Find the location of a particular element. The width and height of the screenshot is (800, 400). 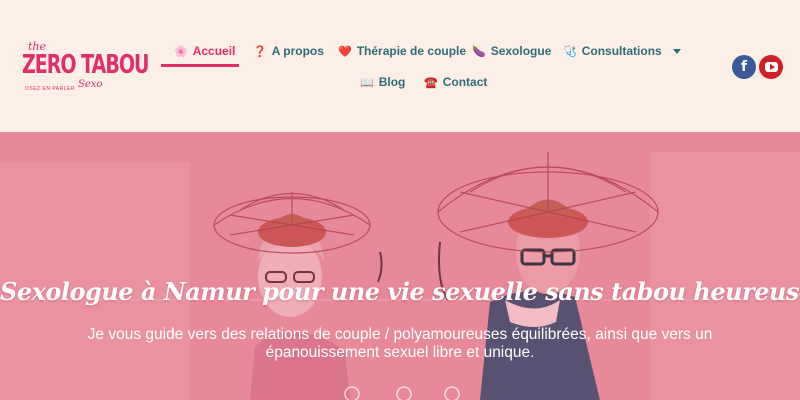

nav-item-accueil: 🌸 Accueil is located at coordinates (204, 51).